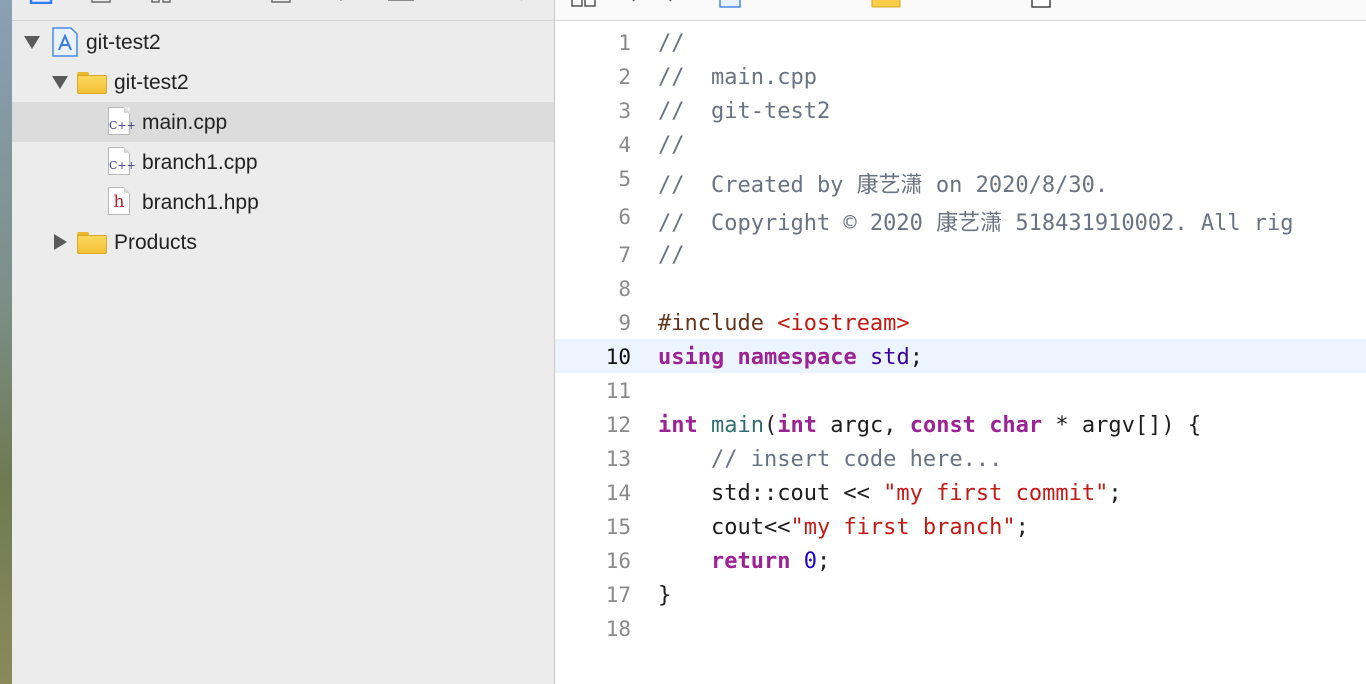 The image size is (1366, 684). Describe the element at coordinates (668, 4) in the screenshot. I see `forward-chevron-icon` at that location.